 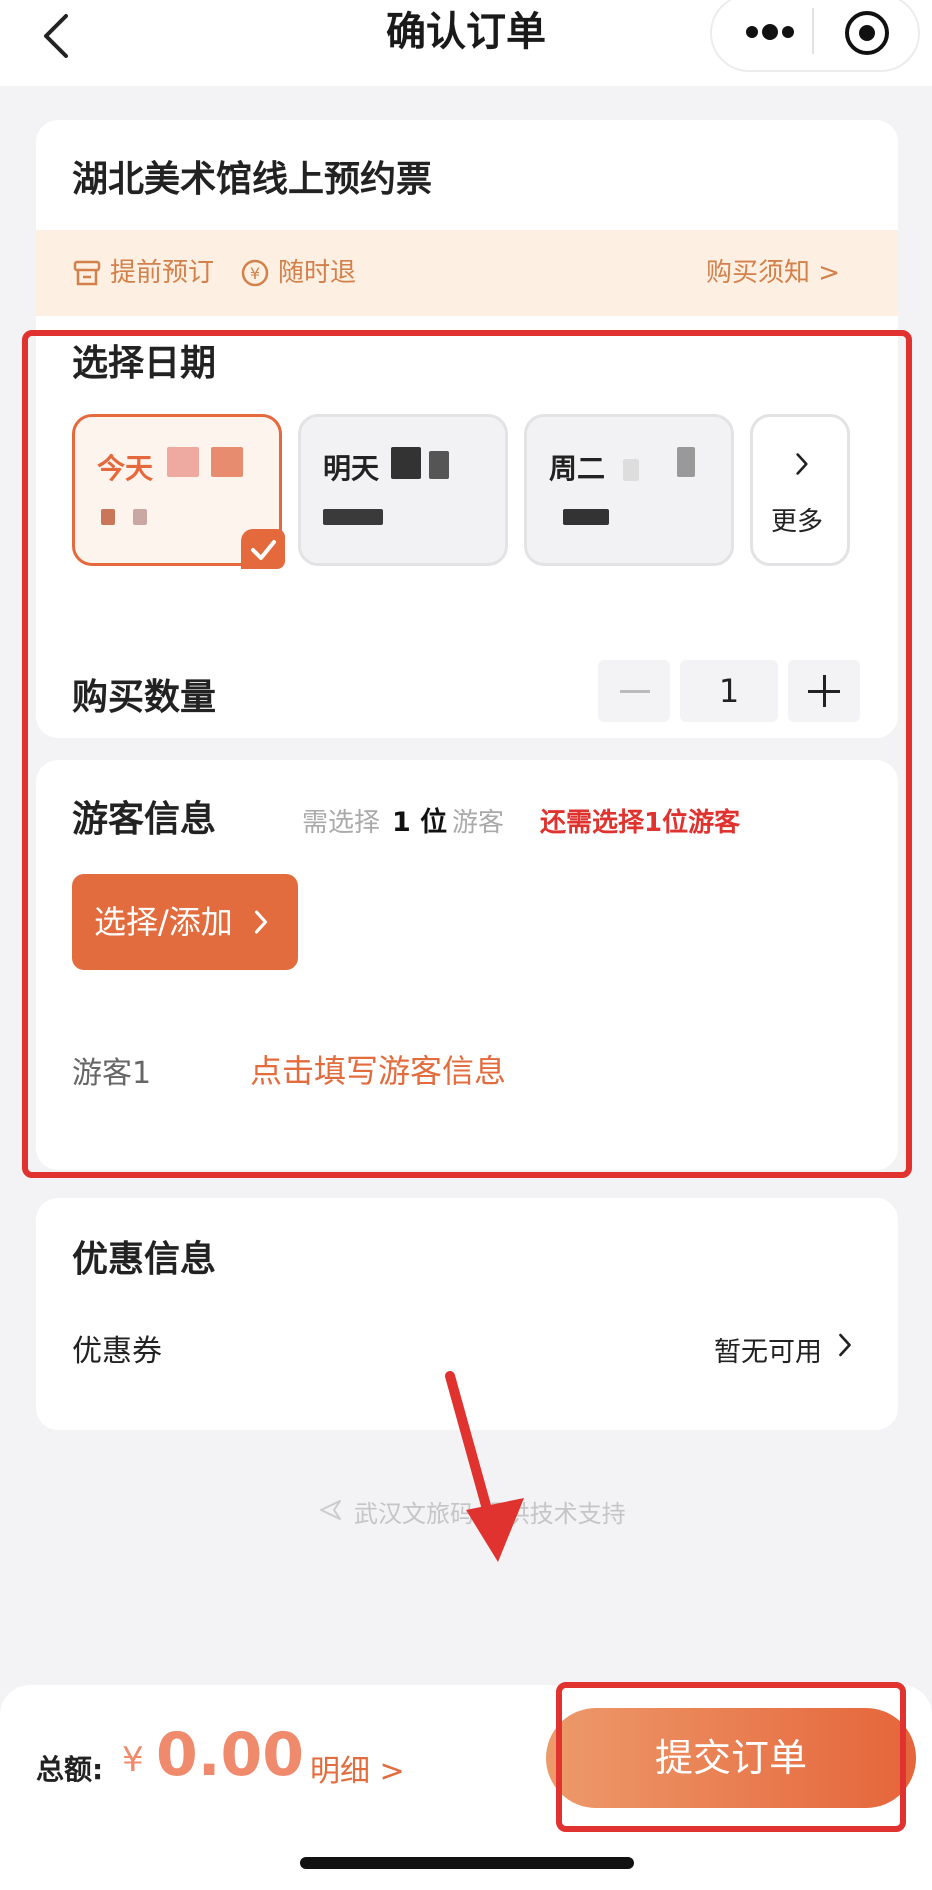 What do you see at coordinates (252, 179) in the screenshot?
I see `product-title: 湖北美术馆线上预约票` at bounding box center [252, 179].